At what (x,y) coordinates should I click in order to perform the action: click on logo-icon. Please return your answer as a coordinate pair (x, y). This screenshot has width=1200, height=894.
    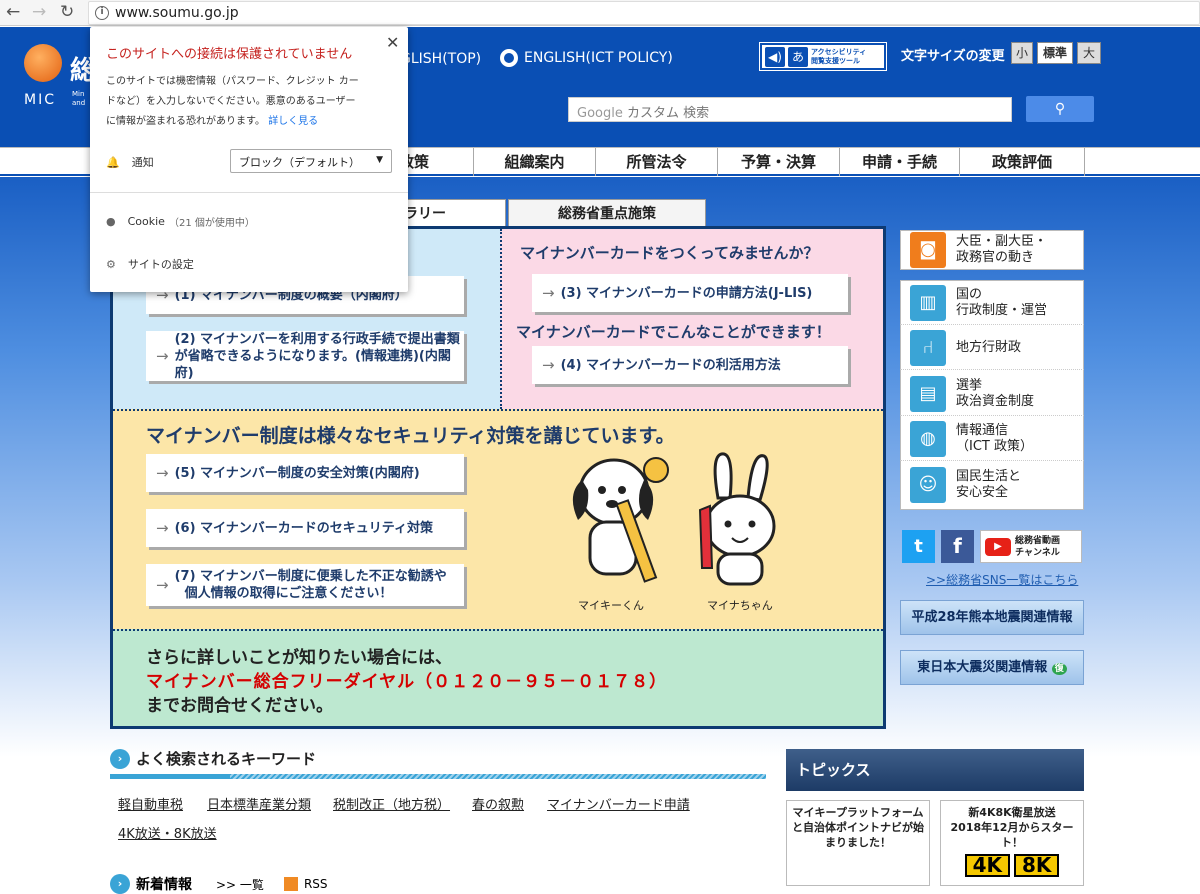
    Looking at the image, I should click on (43, 63).